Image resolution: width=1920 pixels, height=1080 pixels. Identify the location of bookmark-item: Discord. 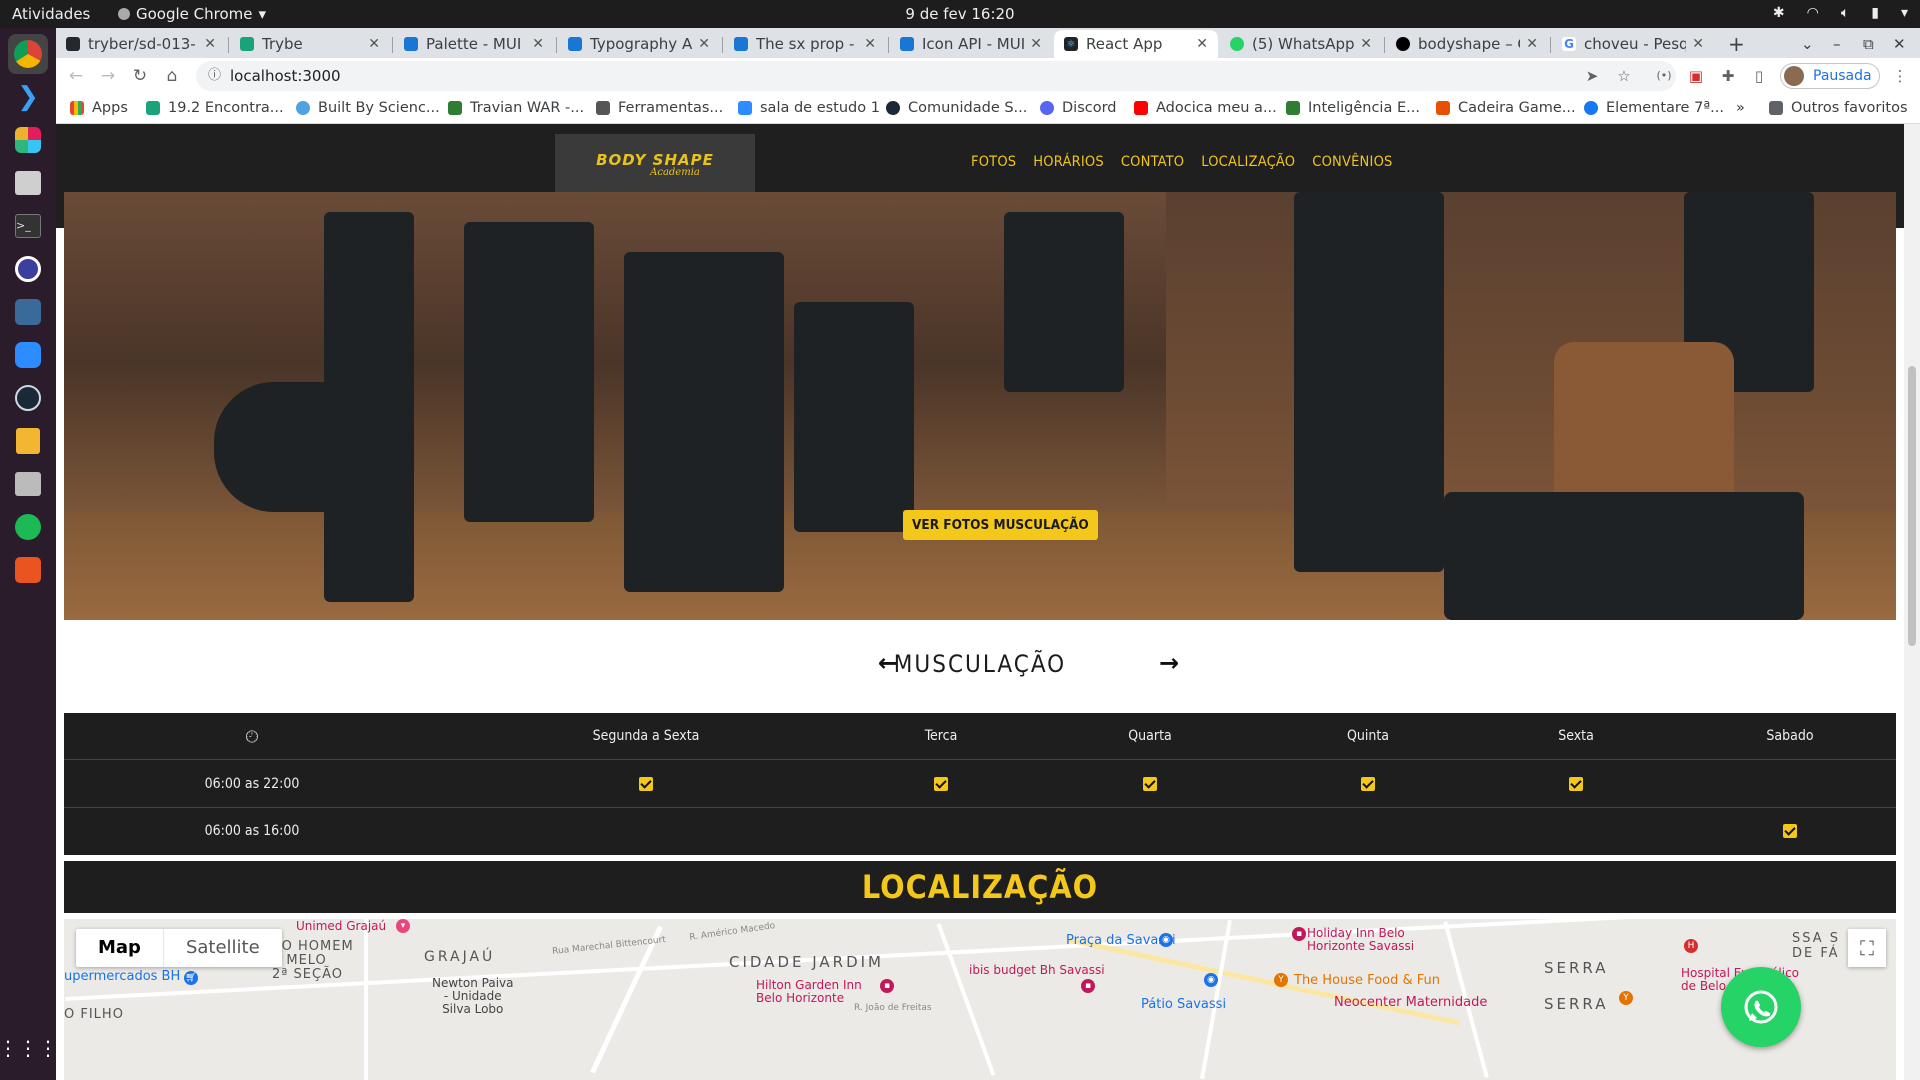
(1078, 108).